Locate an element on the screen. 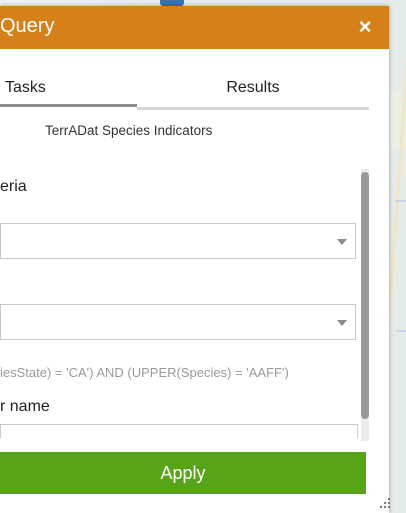  panel-title: Query is located at coordinates (27, 26).